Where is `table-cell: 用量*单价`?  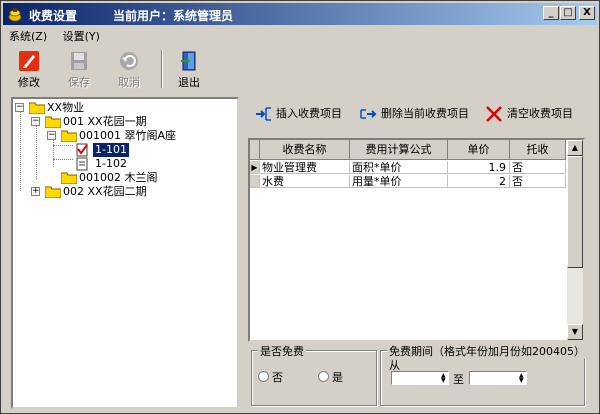
table-cell: 用量*单价 is located at coordinates (399, 181).